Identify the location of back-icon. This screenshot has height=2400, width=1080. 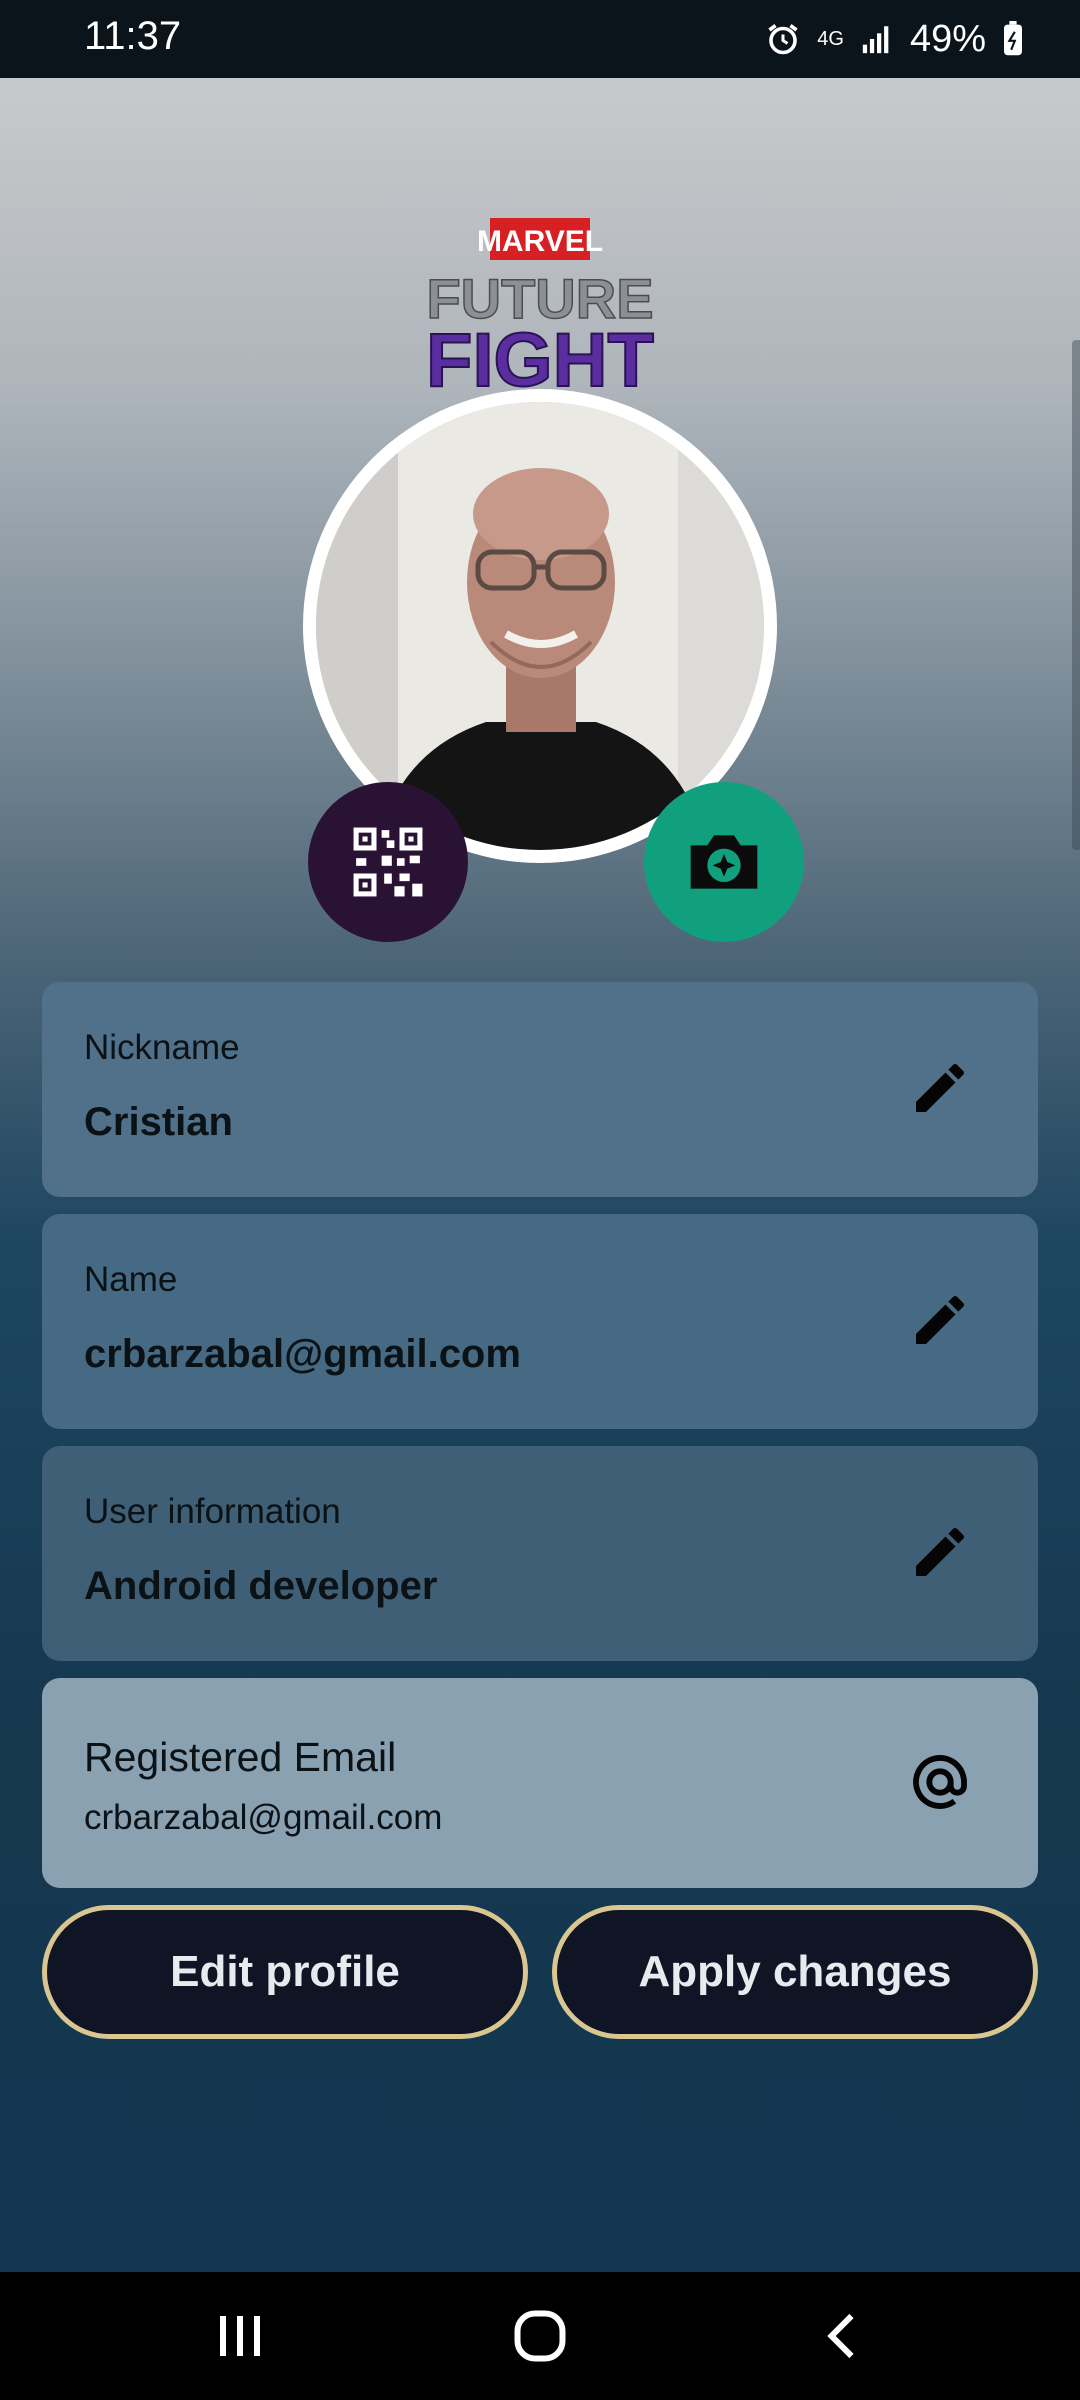
(844, 2336).